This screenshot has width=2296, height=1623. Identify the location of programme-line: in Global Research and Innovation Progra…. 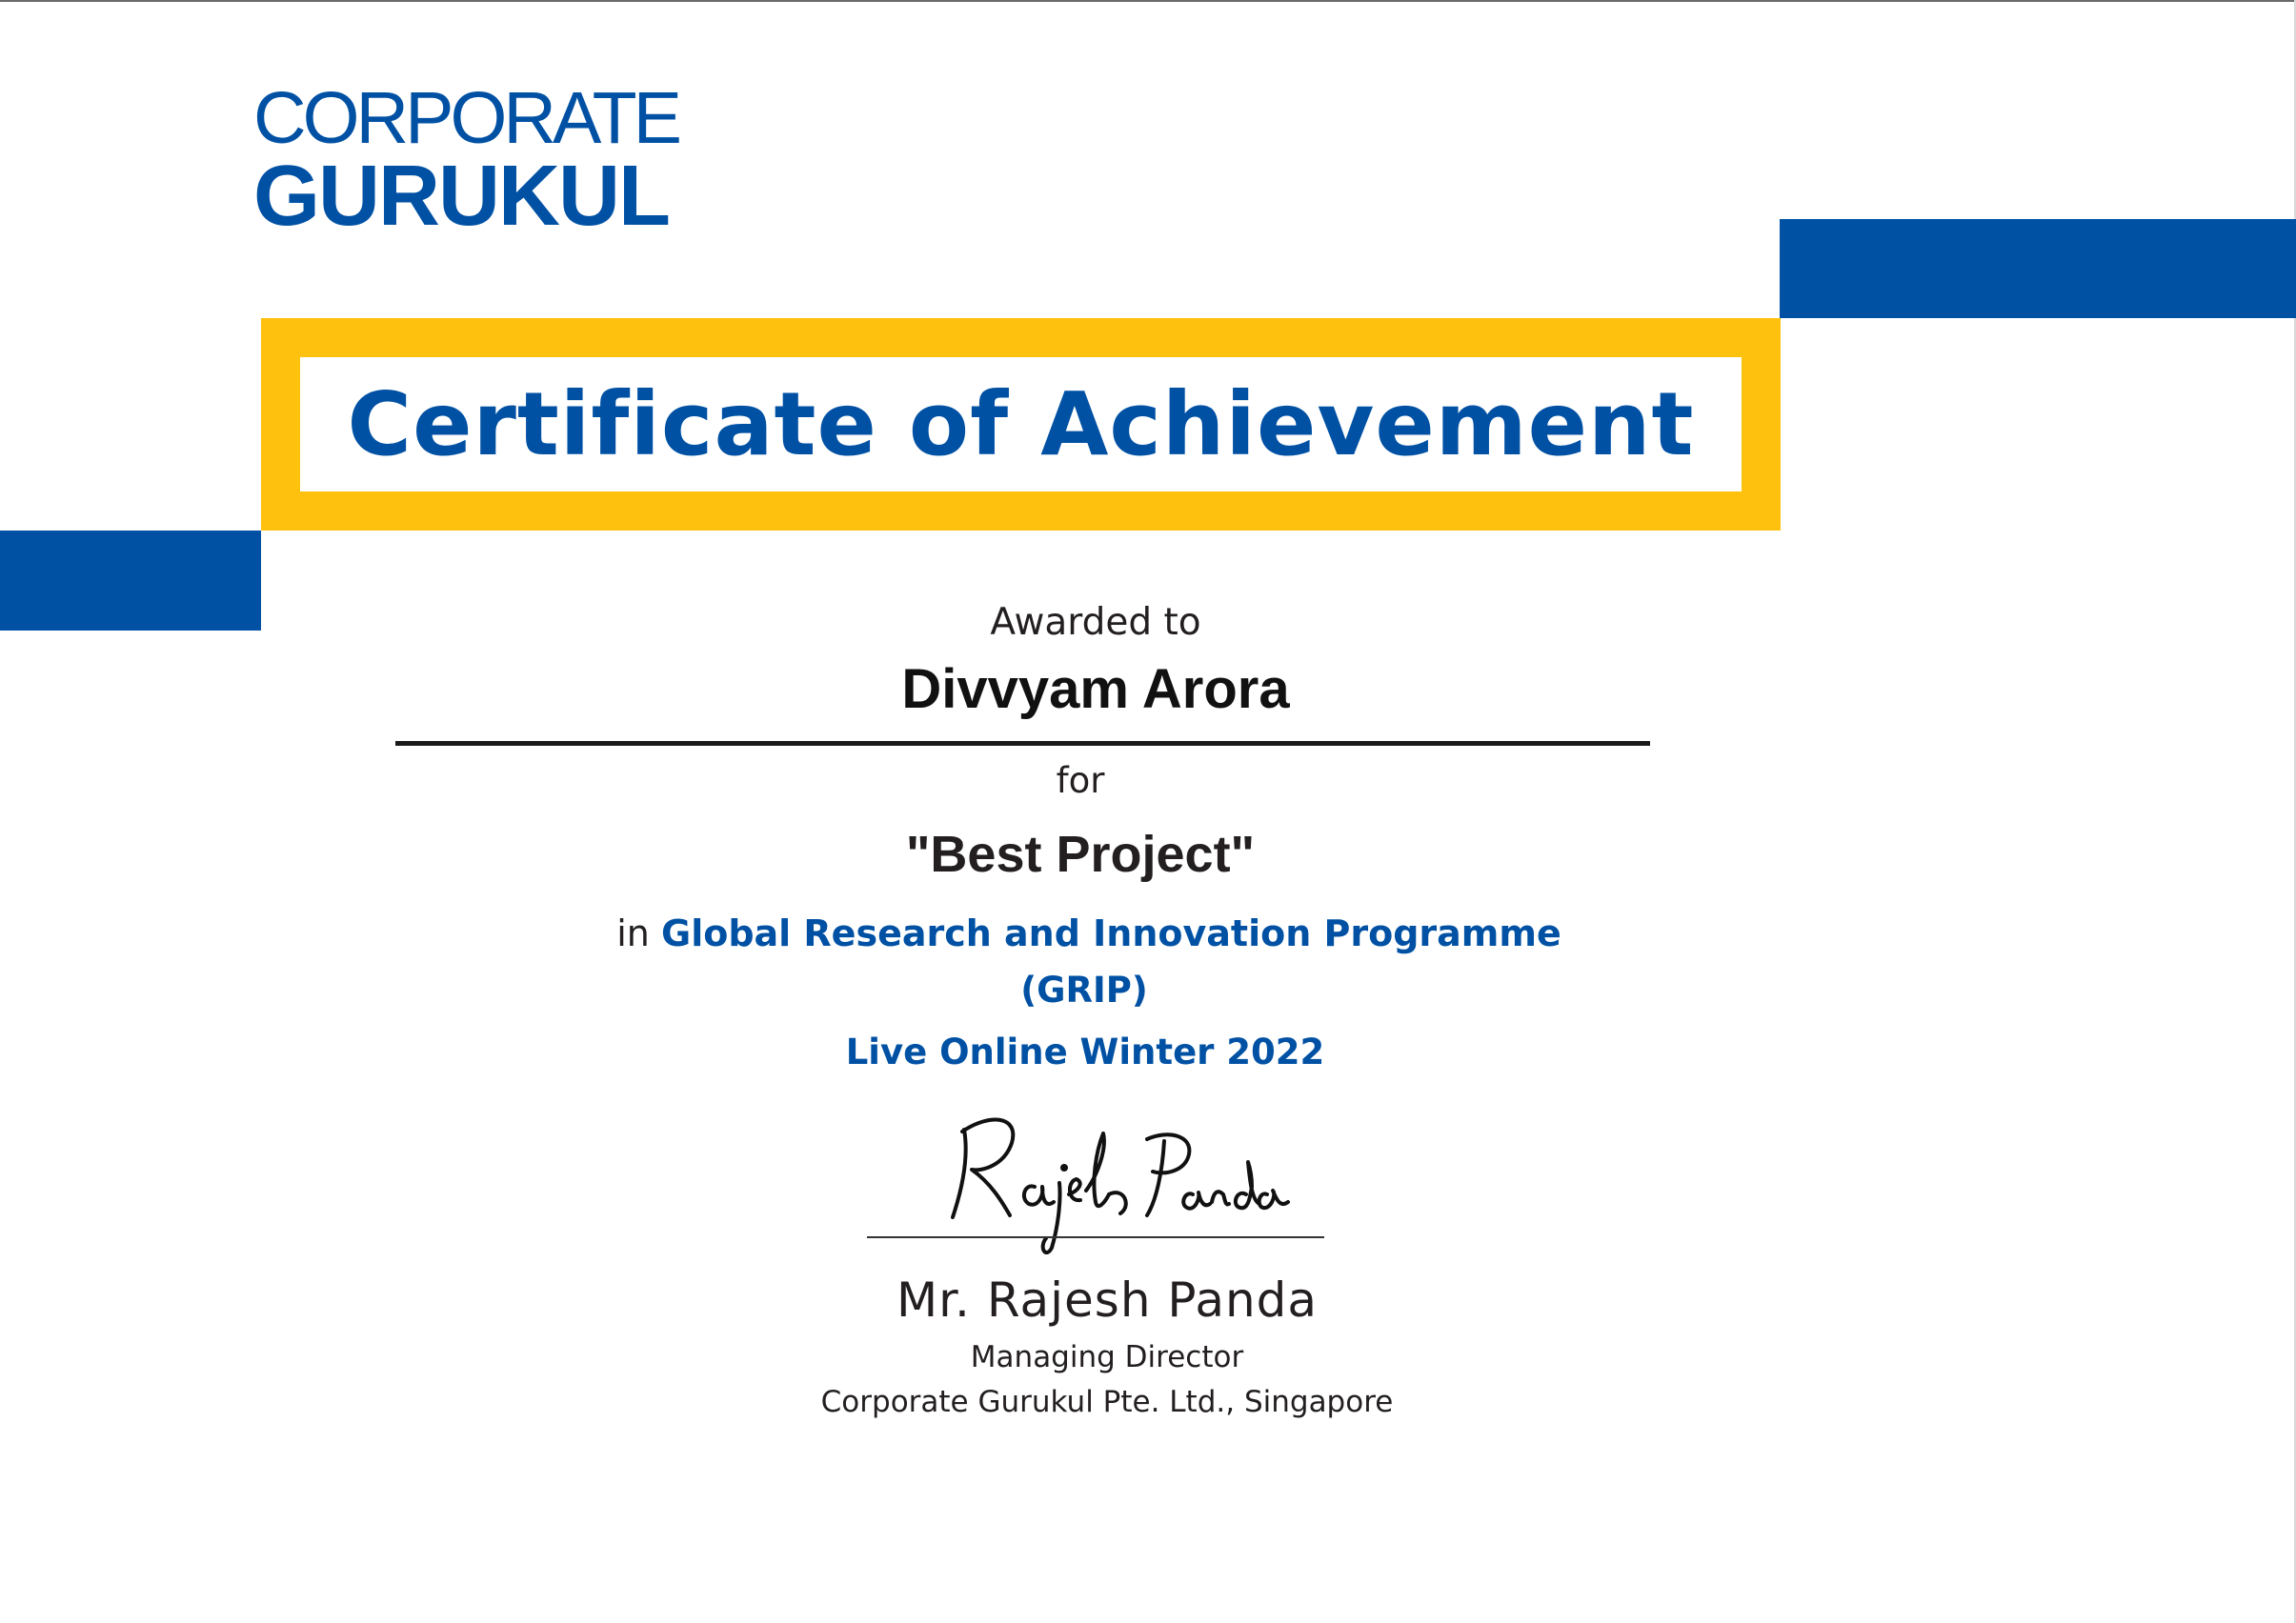
(1089, 933).